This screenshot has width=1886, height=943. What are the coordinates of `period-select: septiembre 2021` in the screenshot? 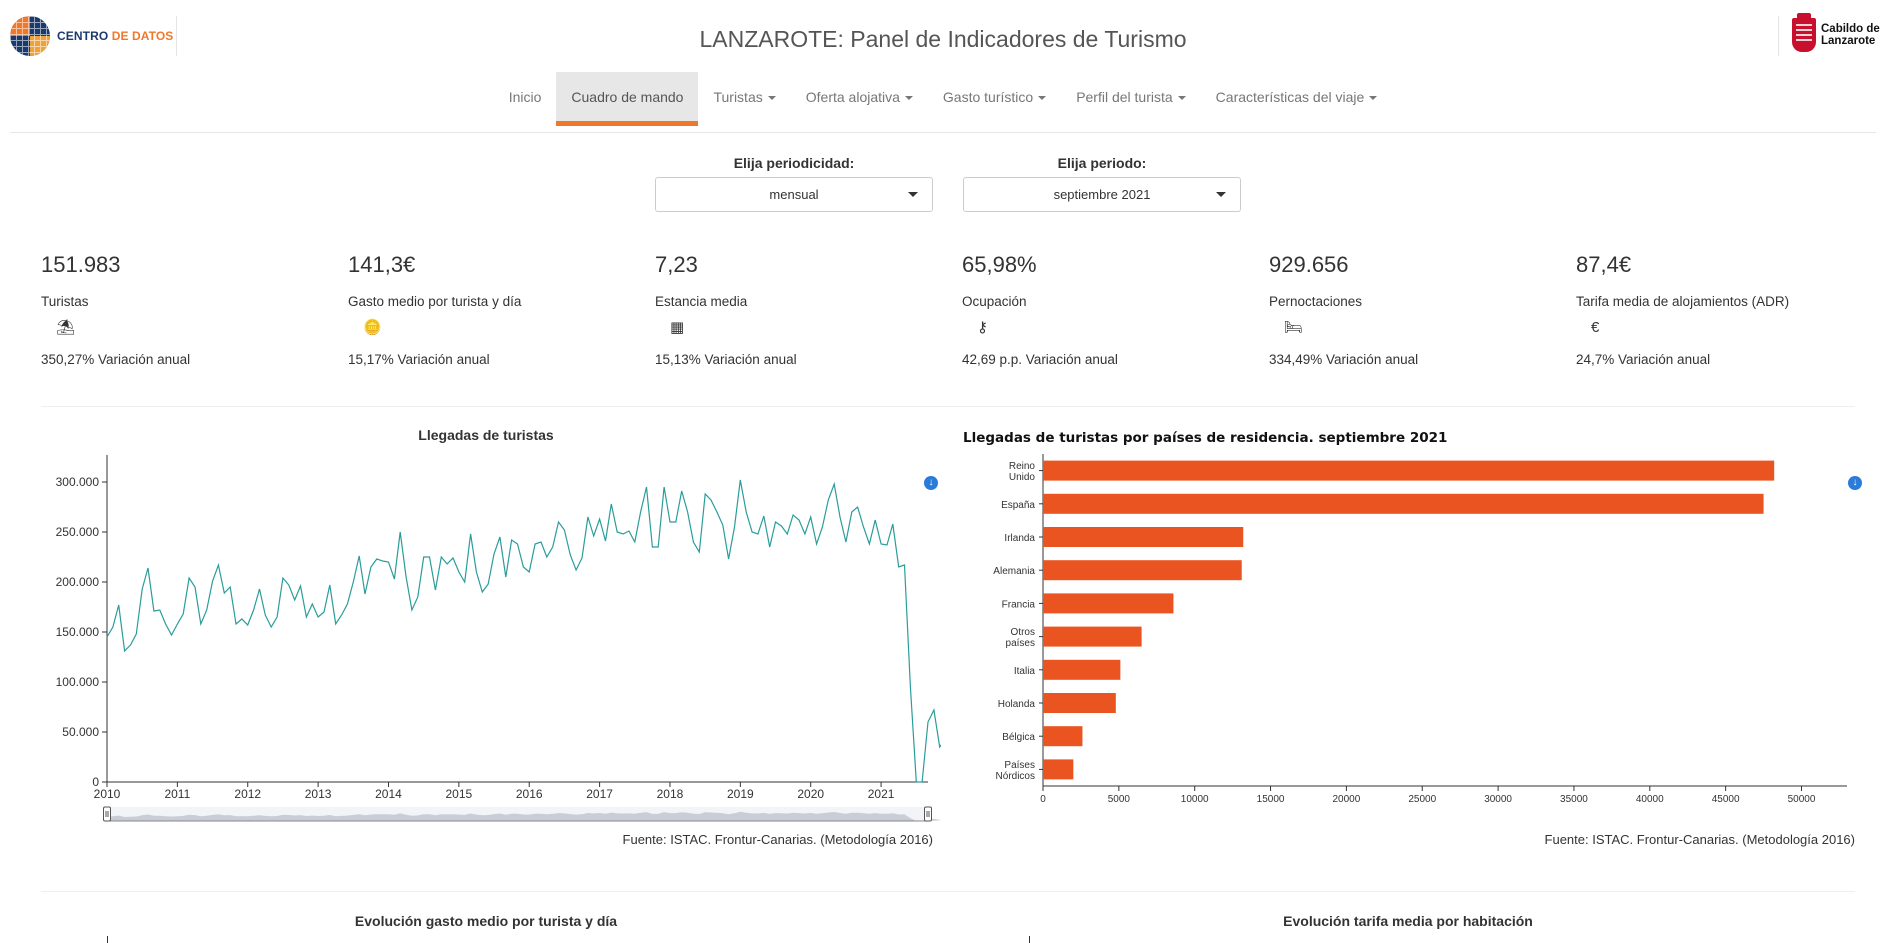 It's located at (1102, 194).